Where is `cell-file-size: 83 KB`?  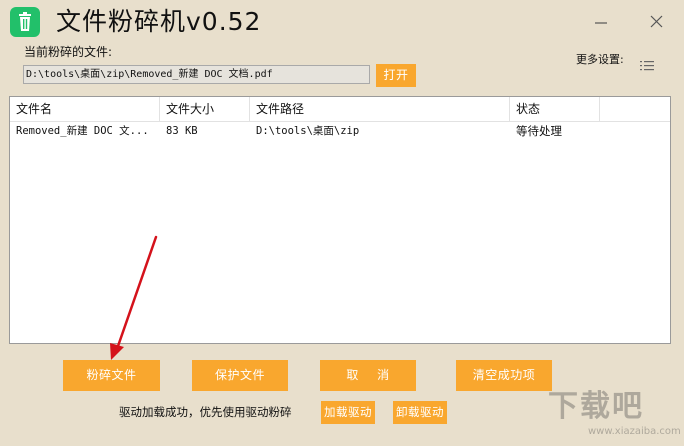
cell-file-size: 83 KB is located at coordinates (182, 131).